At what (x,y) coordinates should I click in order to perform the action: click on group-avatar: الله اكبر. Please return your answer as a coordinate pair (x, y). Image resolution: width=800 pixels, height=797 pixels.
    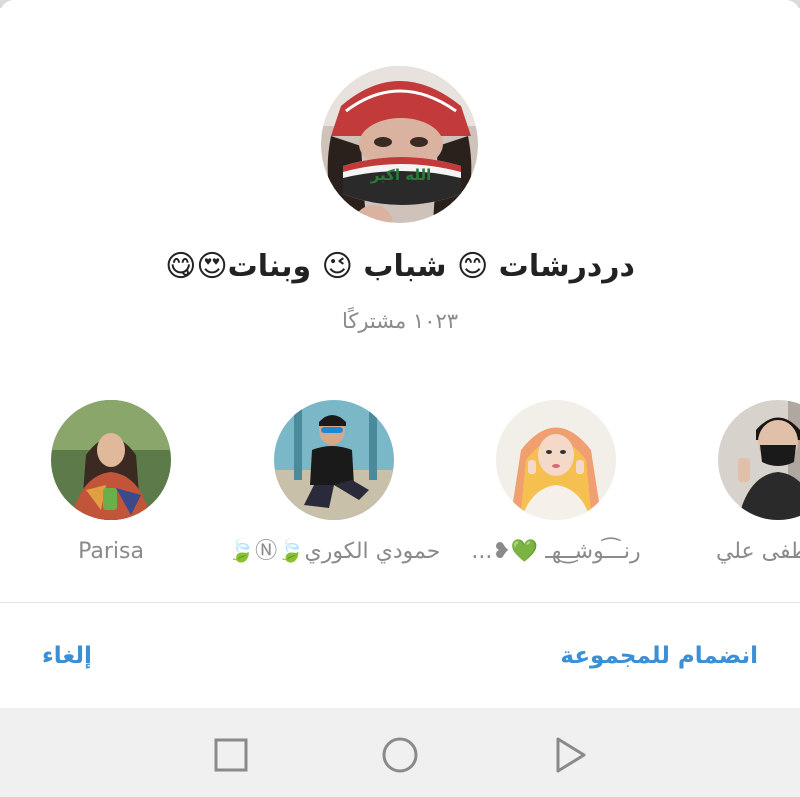
    Looking at the image, I should click on (399, 144).